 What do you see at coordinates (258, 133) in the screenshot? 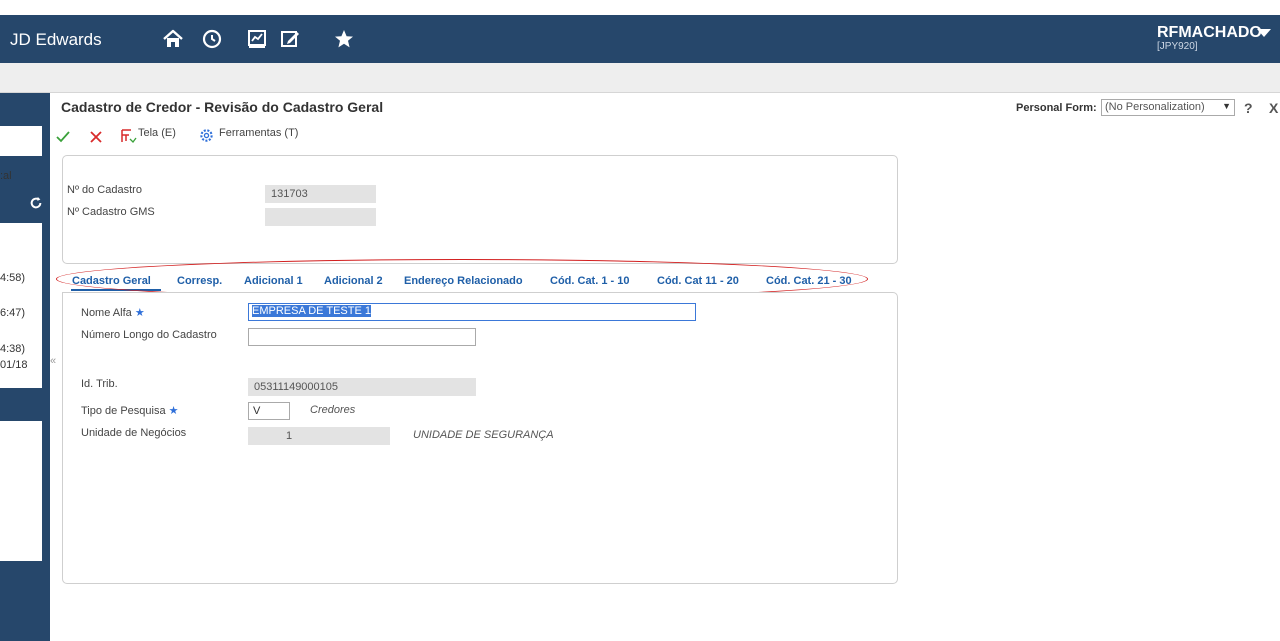
I see `ferramentas-menu: Ferramentas (T)` at bounding box center [258, 133].